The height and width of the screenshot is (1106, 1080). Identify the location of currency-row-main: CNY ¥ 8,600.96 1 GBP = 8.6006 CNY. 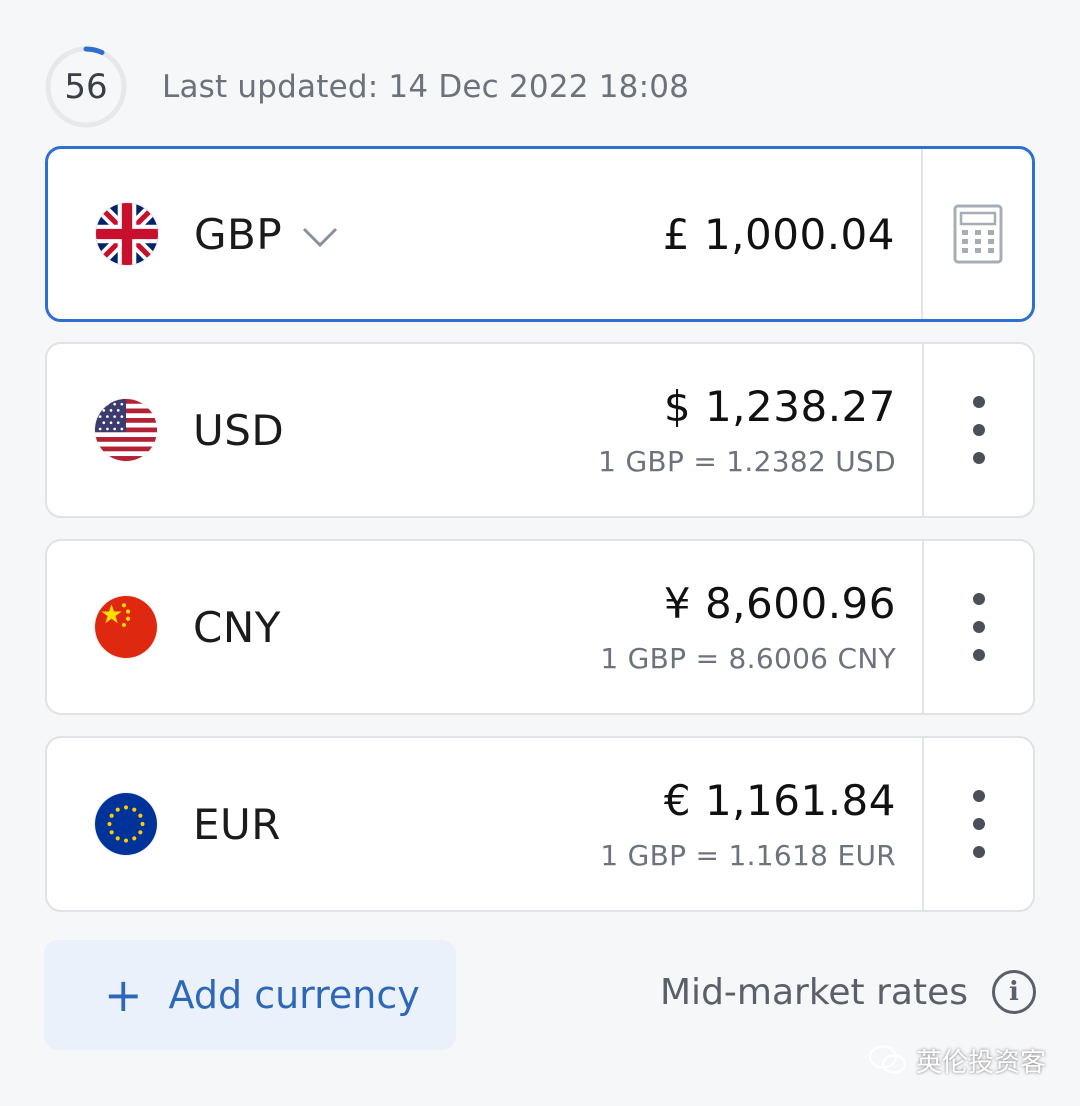
(484, 627).